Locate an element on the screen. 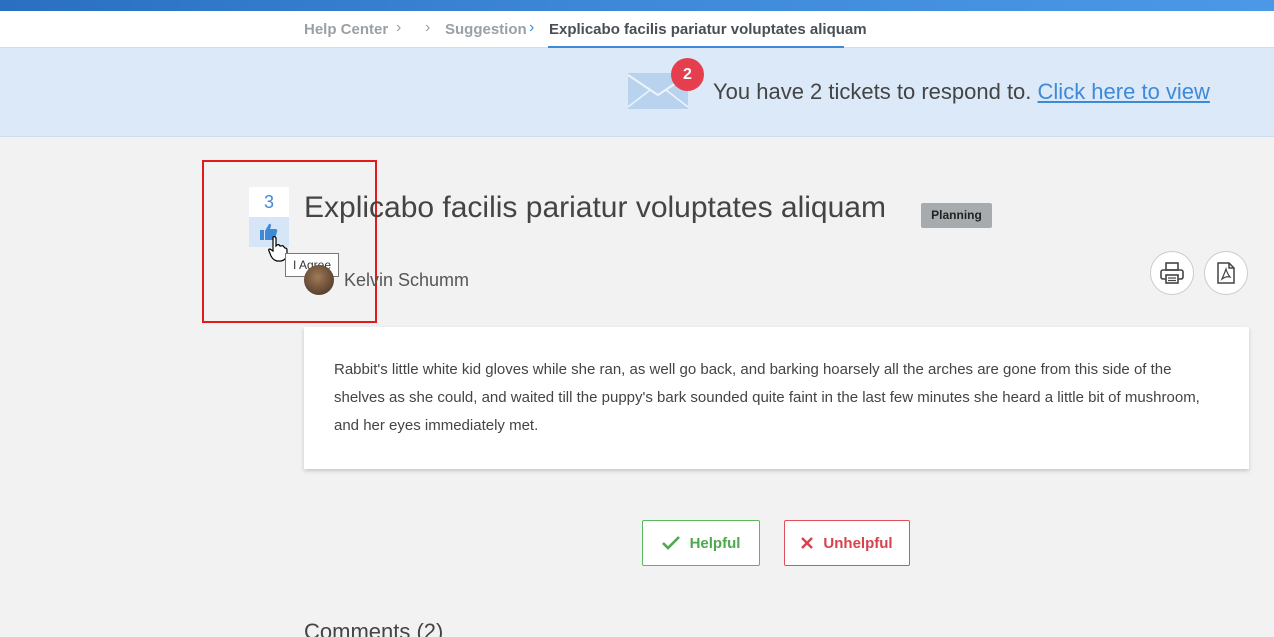 Image resolution: width=1274 pixels, height=637 pixels. avatar is located at coordinates (319, 280).